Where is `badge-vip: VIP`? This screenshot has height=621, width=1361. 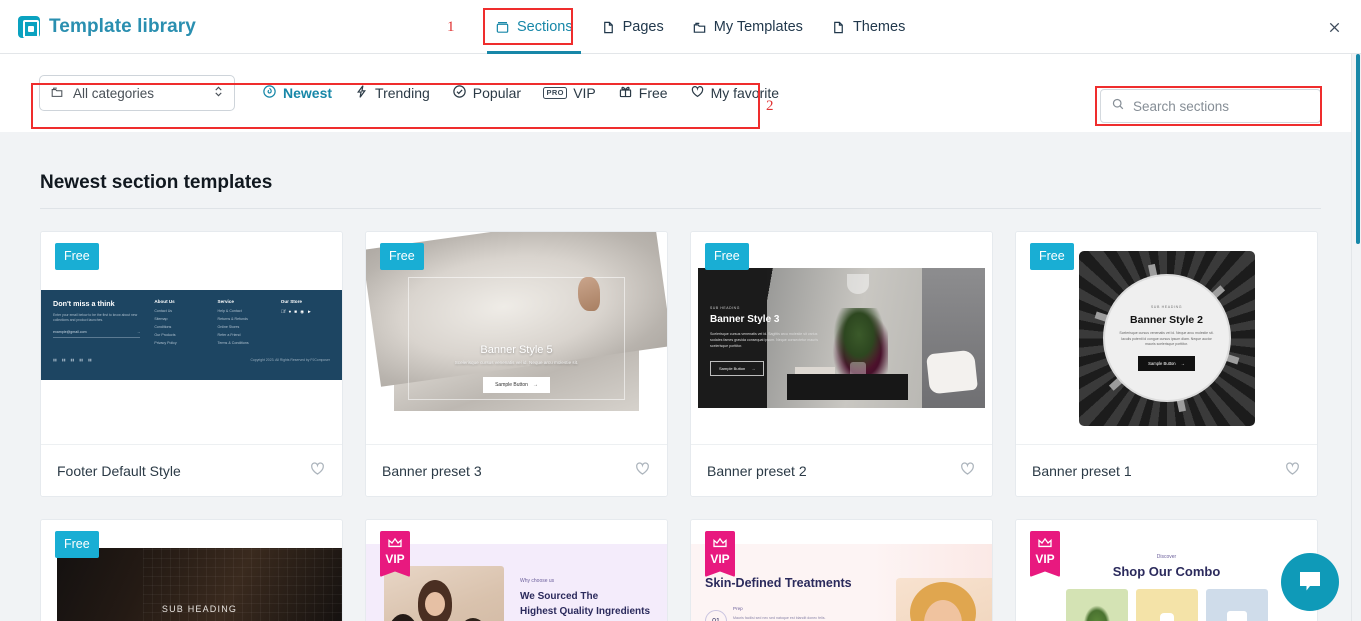 badge-vip: VIP is located at coordinates (395, 554).